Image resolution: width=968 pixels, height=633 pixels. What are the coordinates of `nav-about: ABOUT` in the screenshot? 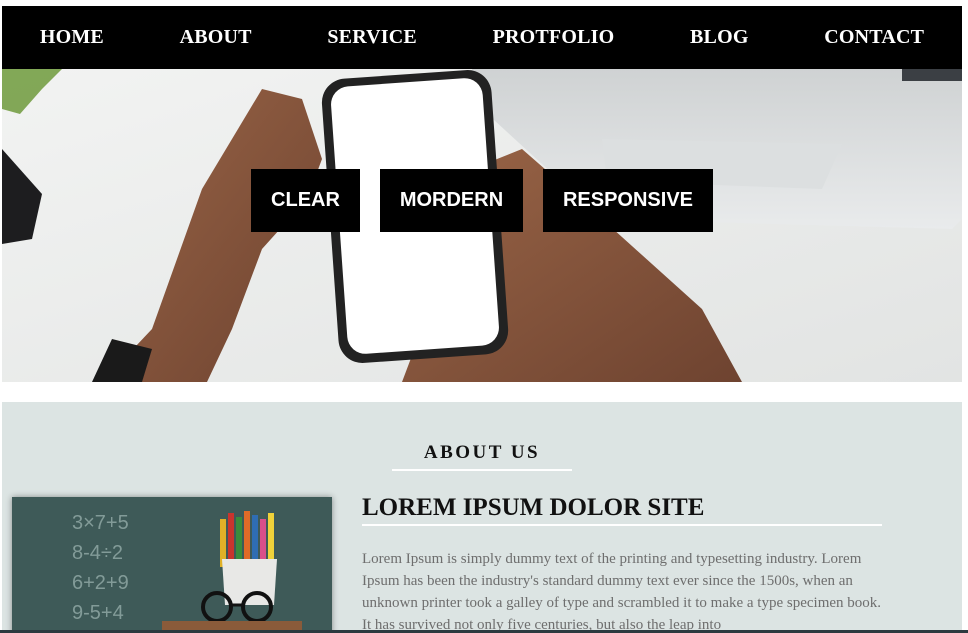 It's located at (216, 37).